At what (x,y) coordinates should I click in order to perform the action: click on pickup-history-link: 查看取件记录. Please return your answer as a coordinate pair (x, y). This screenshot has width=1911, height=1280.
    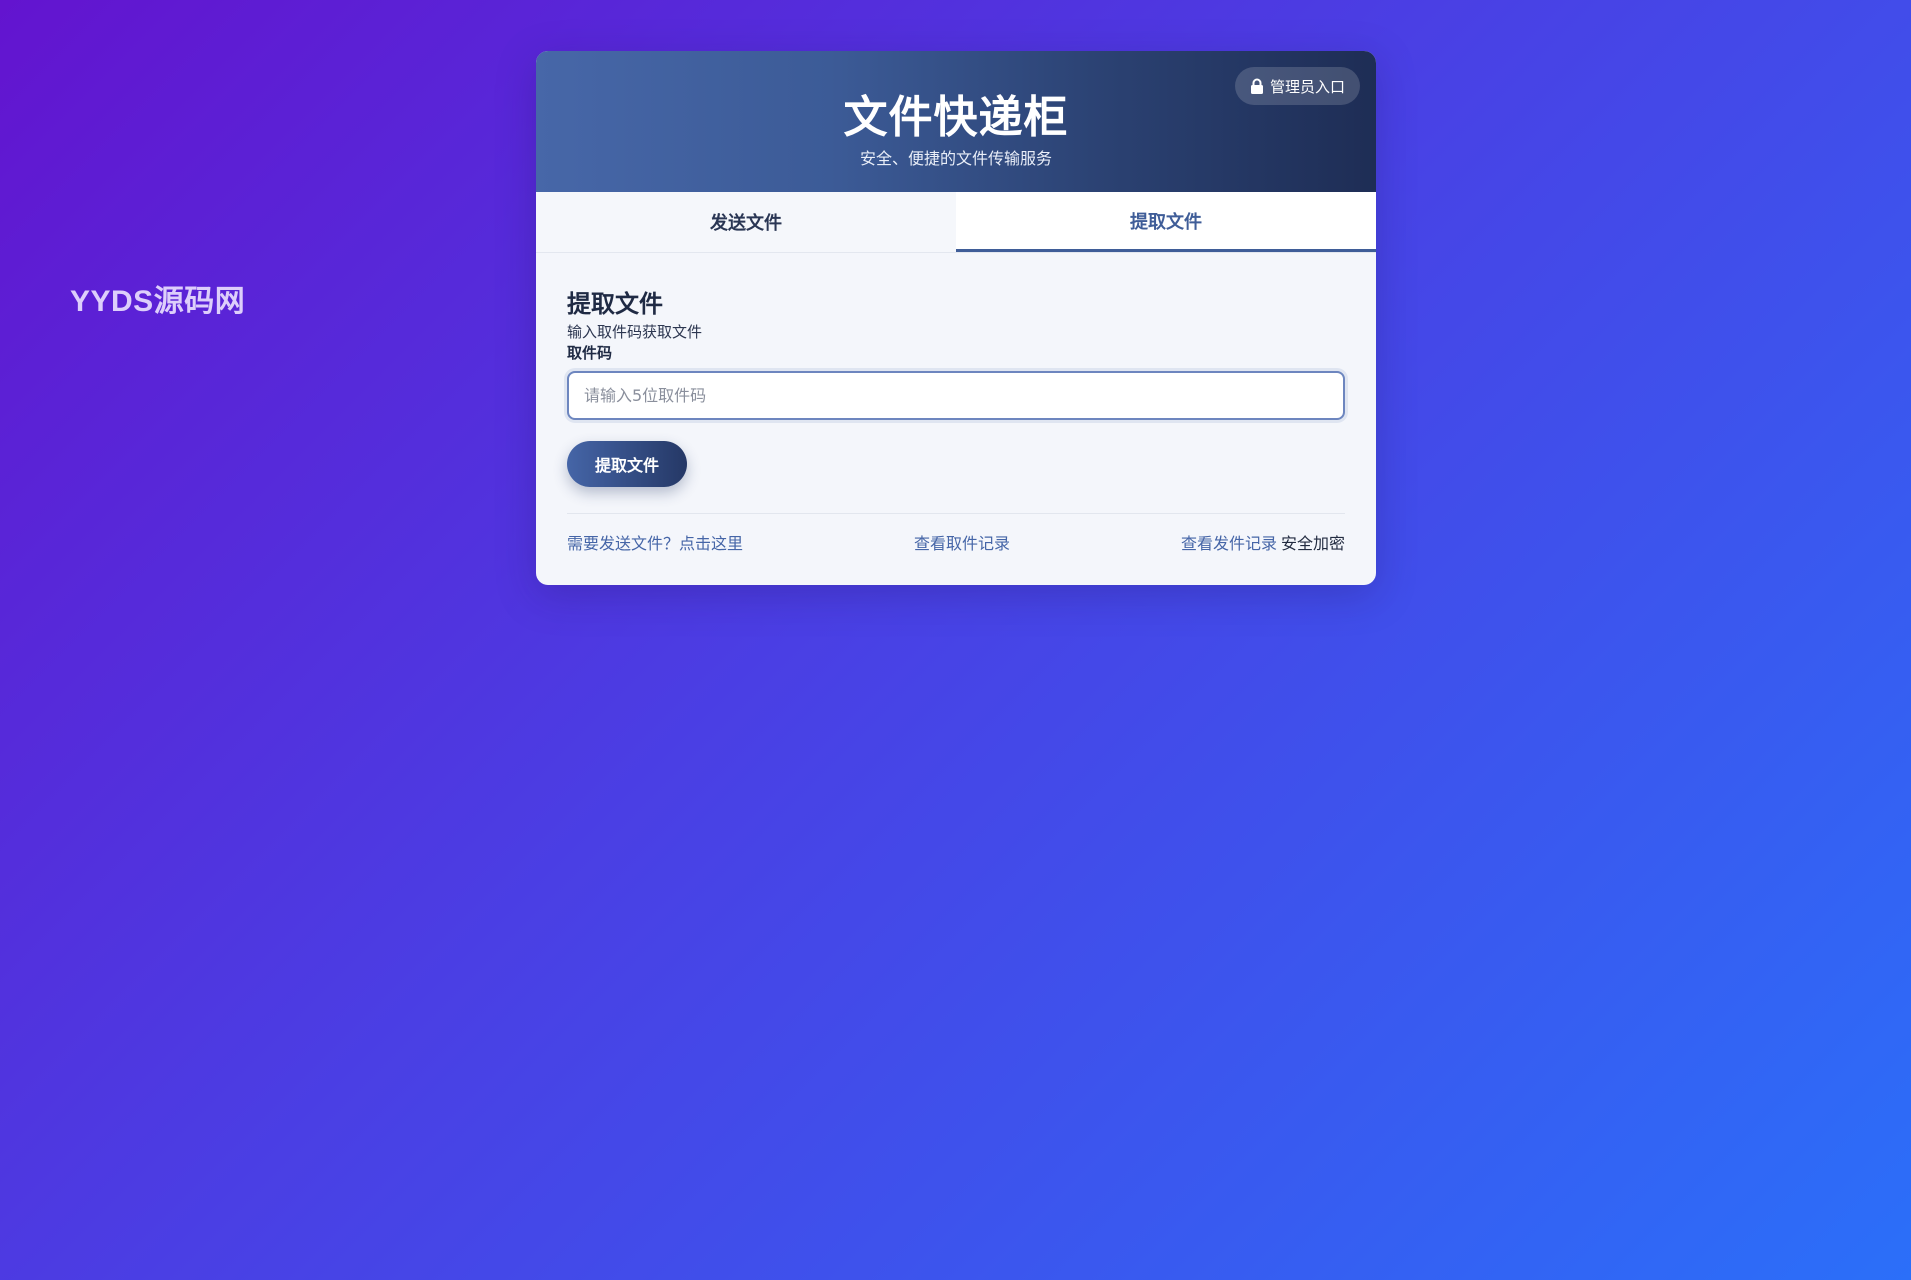
    Looking at the image, I should click on (962, 542).